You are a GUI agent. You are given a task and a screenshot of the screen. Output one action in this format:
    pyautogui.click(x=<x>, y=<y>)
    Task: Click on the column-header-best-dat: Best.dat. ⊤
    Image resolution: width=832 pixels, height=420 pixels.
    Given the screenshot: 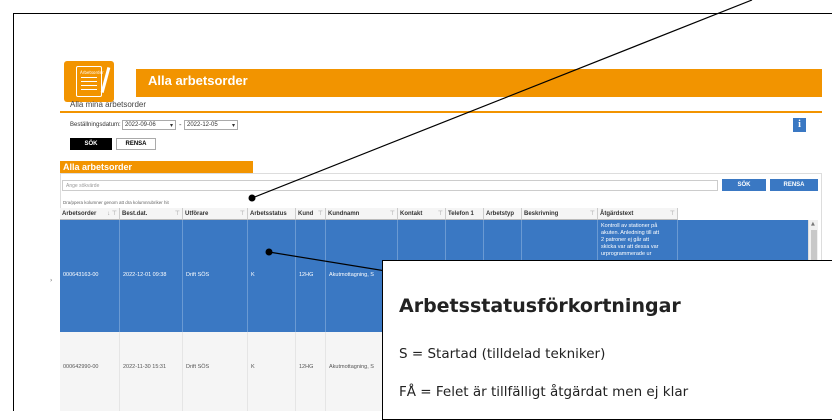 What is the action you would take?
    pyautogui.click(x=151, y=214)
    